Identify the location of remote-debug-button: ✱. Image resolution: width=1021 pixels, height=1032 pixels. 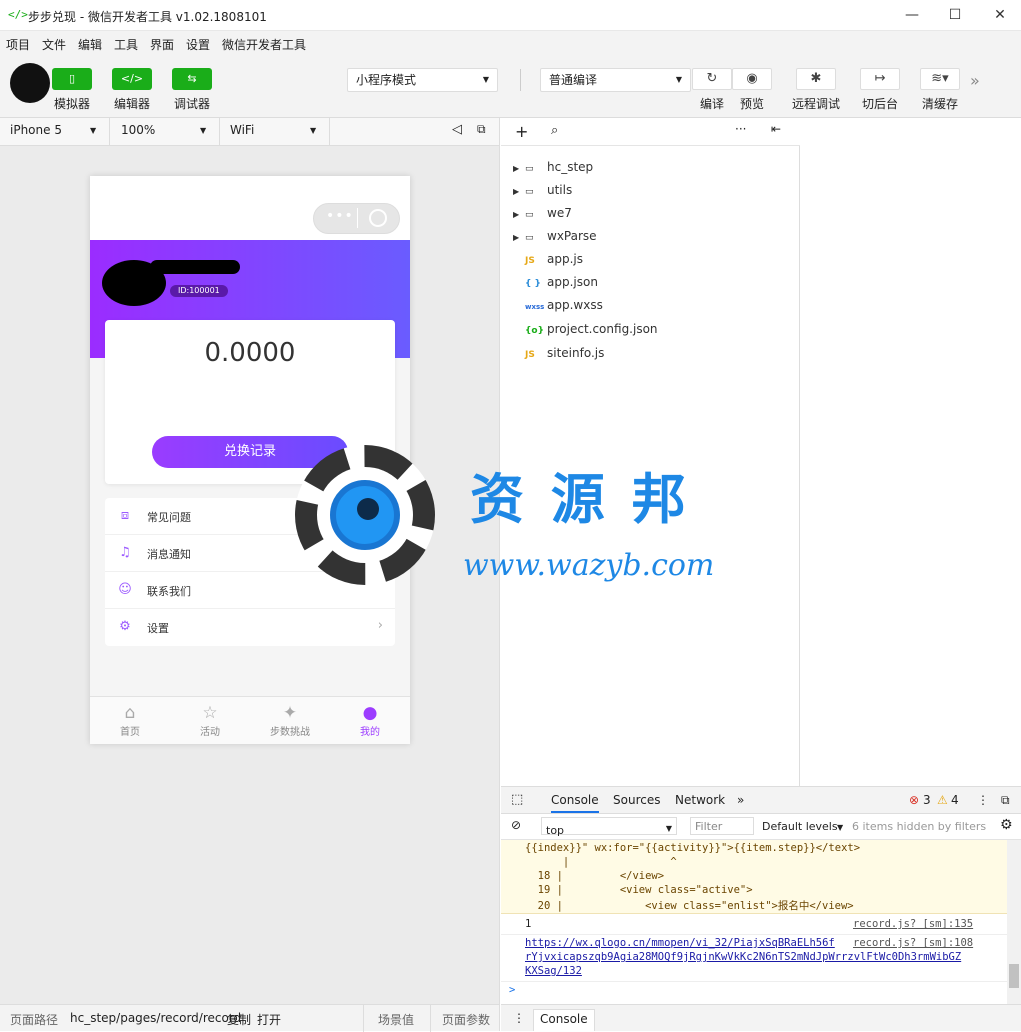
(816, 79).